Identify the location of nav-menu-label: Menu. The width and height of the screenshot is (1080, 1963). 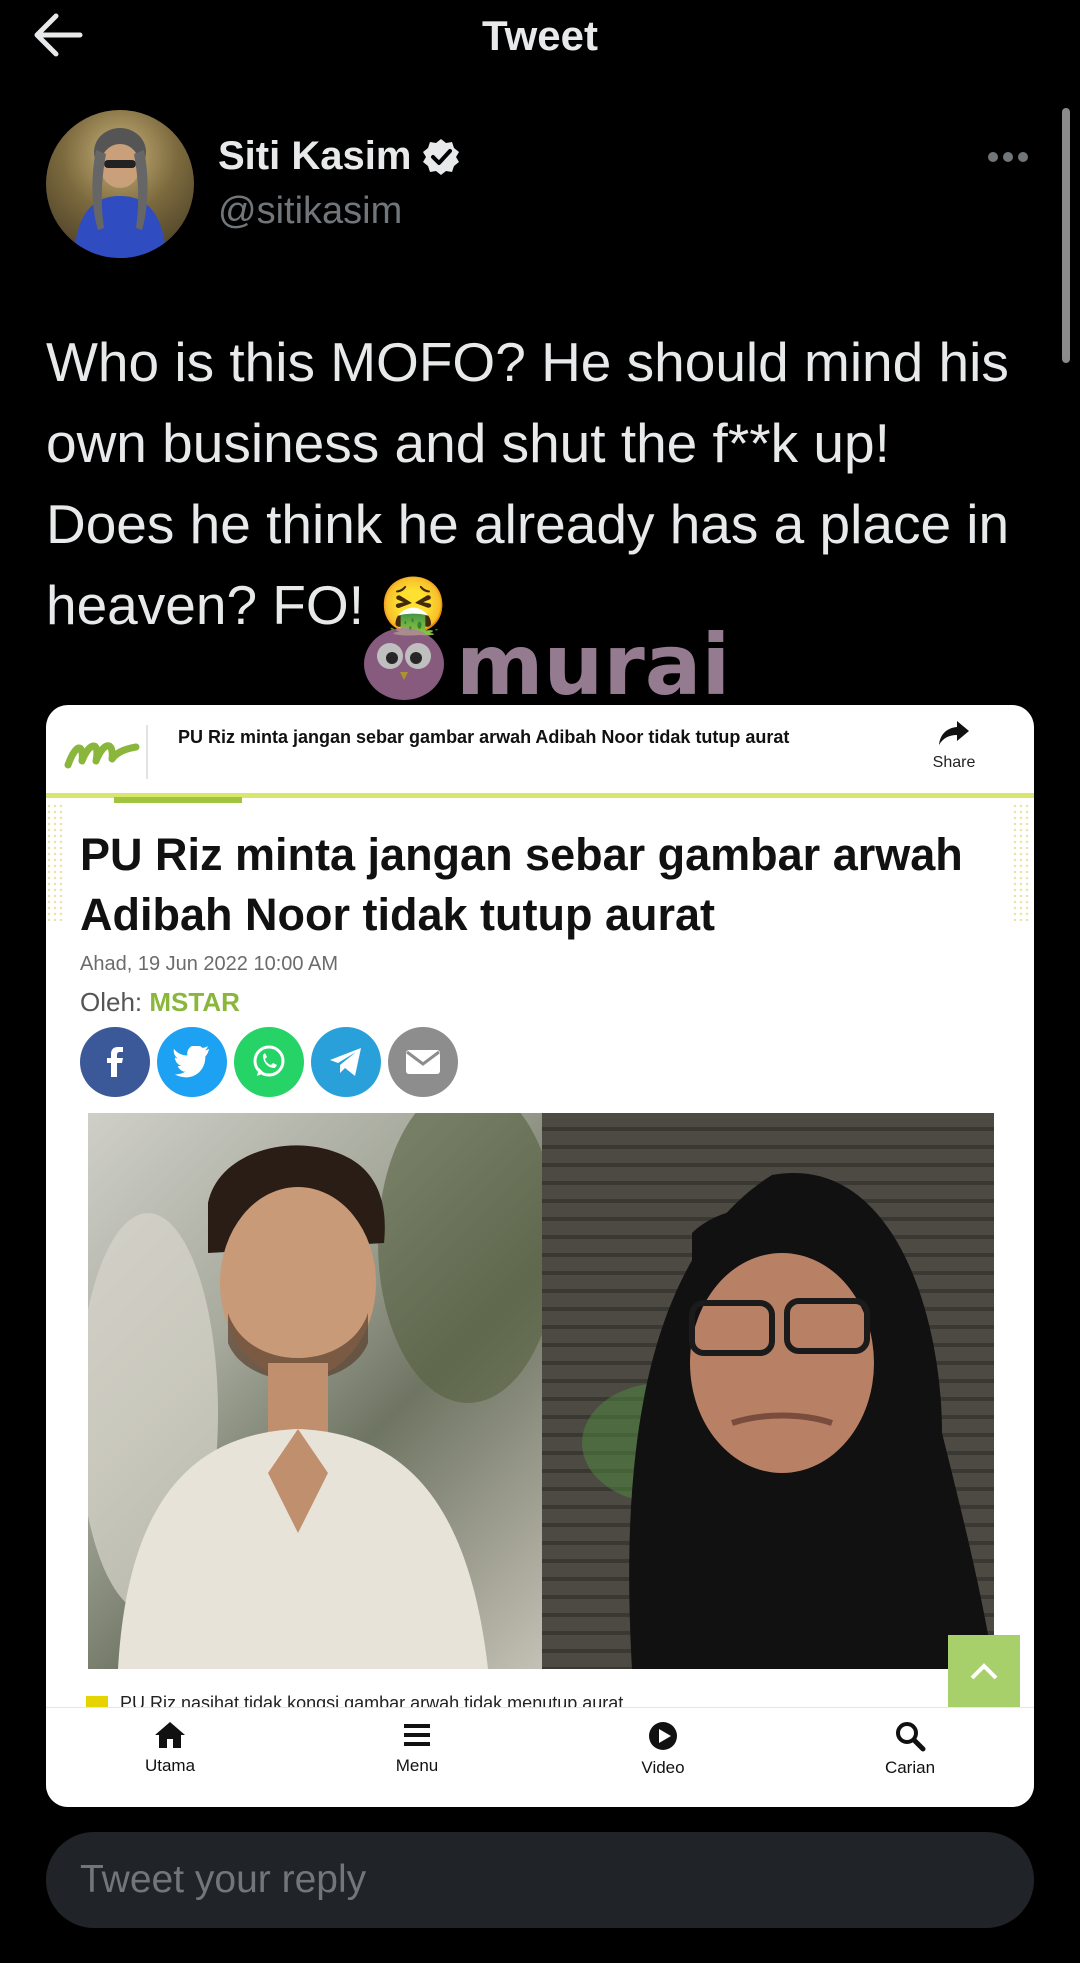
(417, 1765).